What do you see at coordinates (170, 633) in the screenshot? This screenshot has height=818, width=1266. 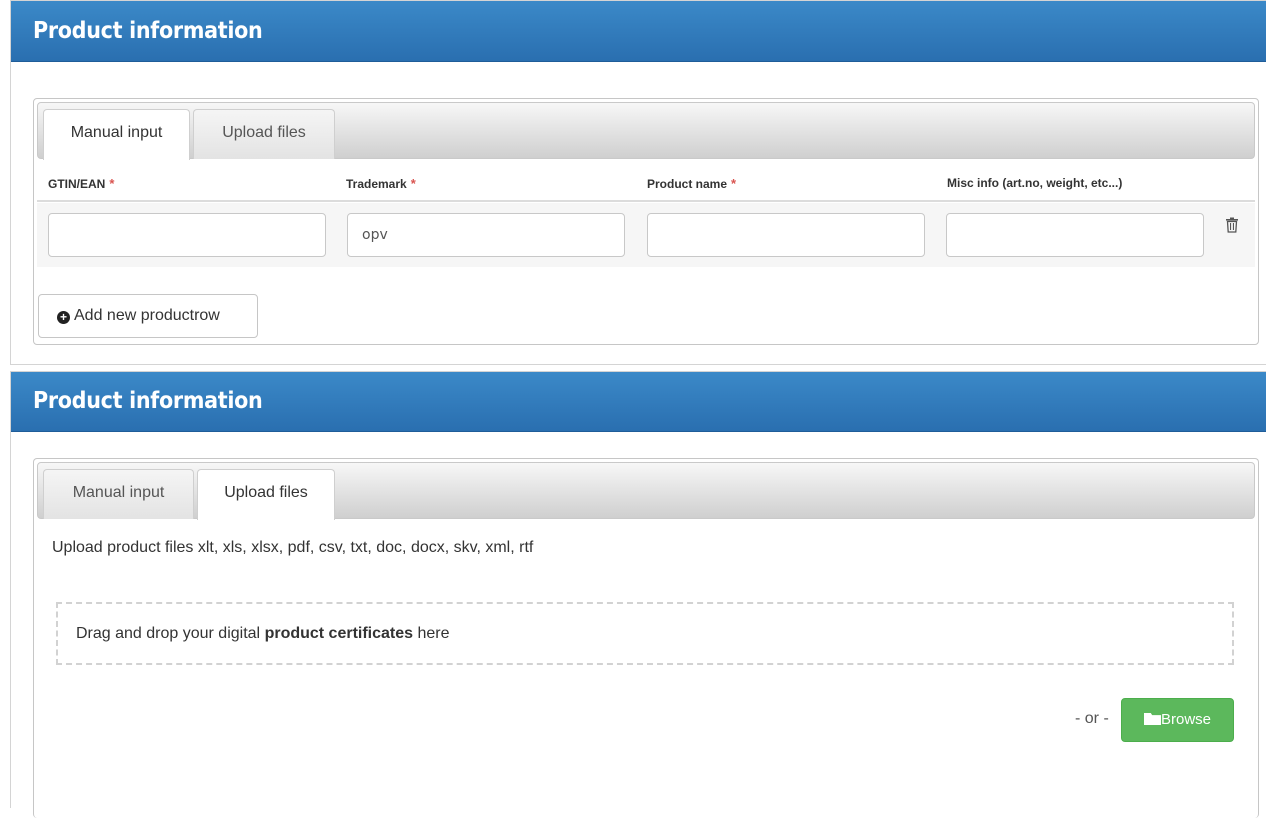 I see `dropzone-text-prefix: Drag and drop your digital` at bounding box center [170, 633].